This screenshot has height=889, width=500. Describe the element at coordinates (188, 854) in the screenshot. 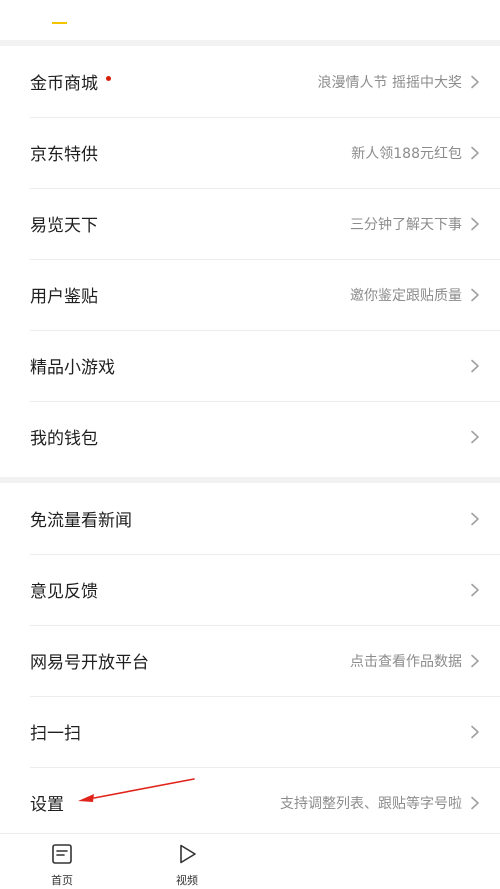

I see `play-icon` at that location.